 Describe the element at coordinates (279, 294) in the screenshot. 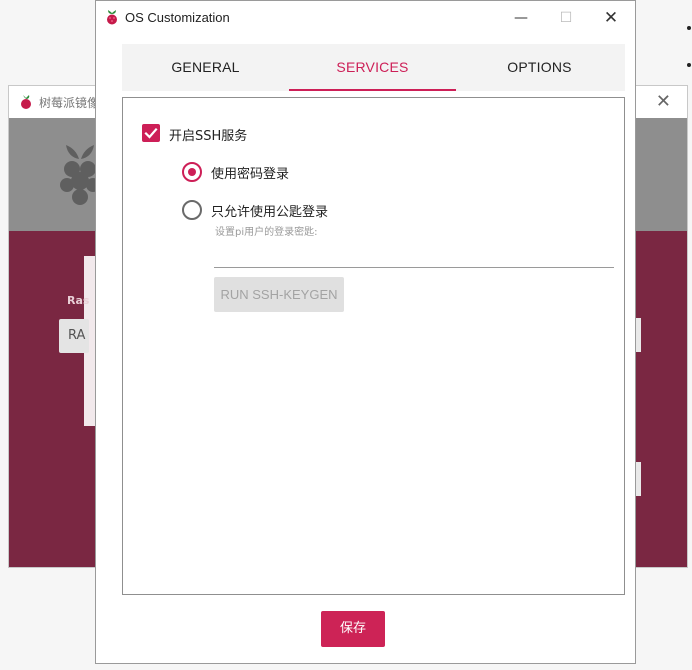

I see `run-ssh-keygen-button: RUN SSH-KEYGEN` at that location.